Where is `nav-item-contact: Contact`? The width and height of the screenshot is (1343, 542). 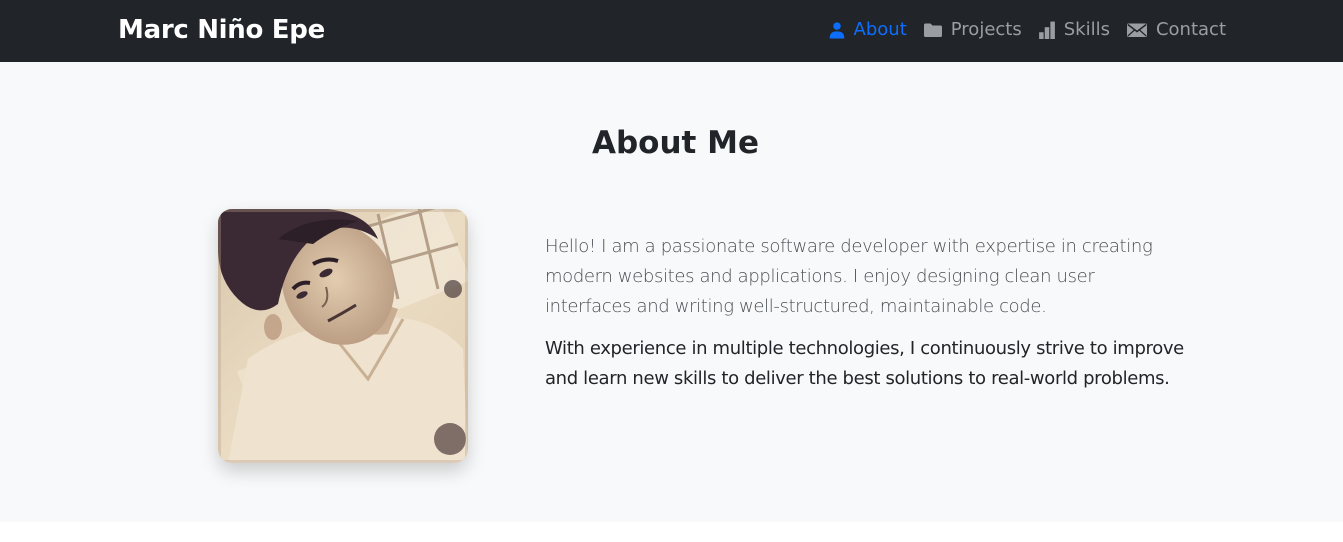 nav-item-contact: Contact is located at coordinates (1176, 30).